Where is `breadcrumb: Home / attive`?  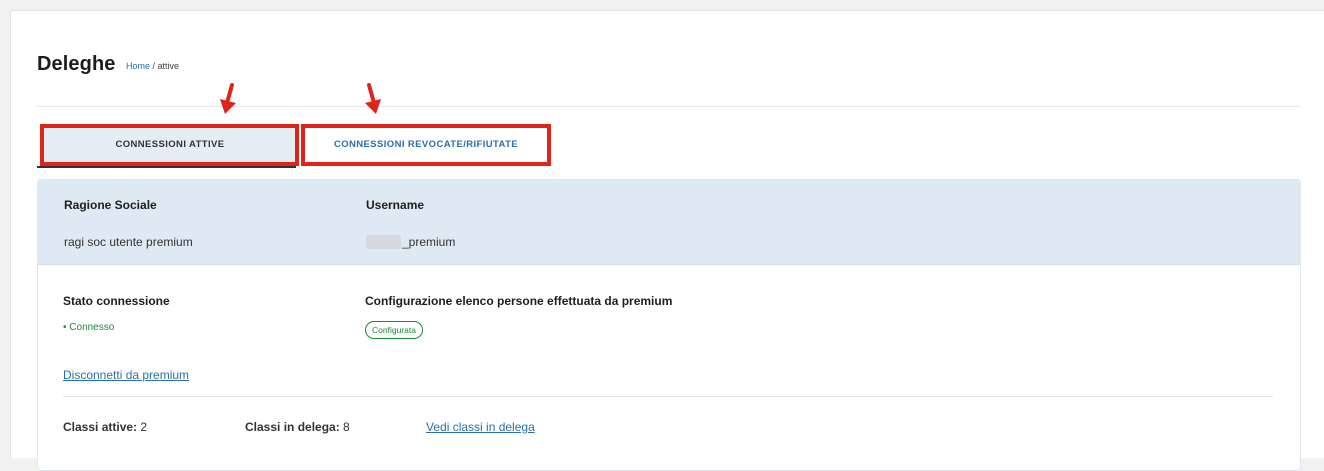 breadcrumb: Home / attive is located at coordinates (152, 66).